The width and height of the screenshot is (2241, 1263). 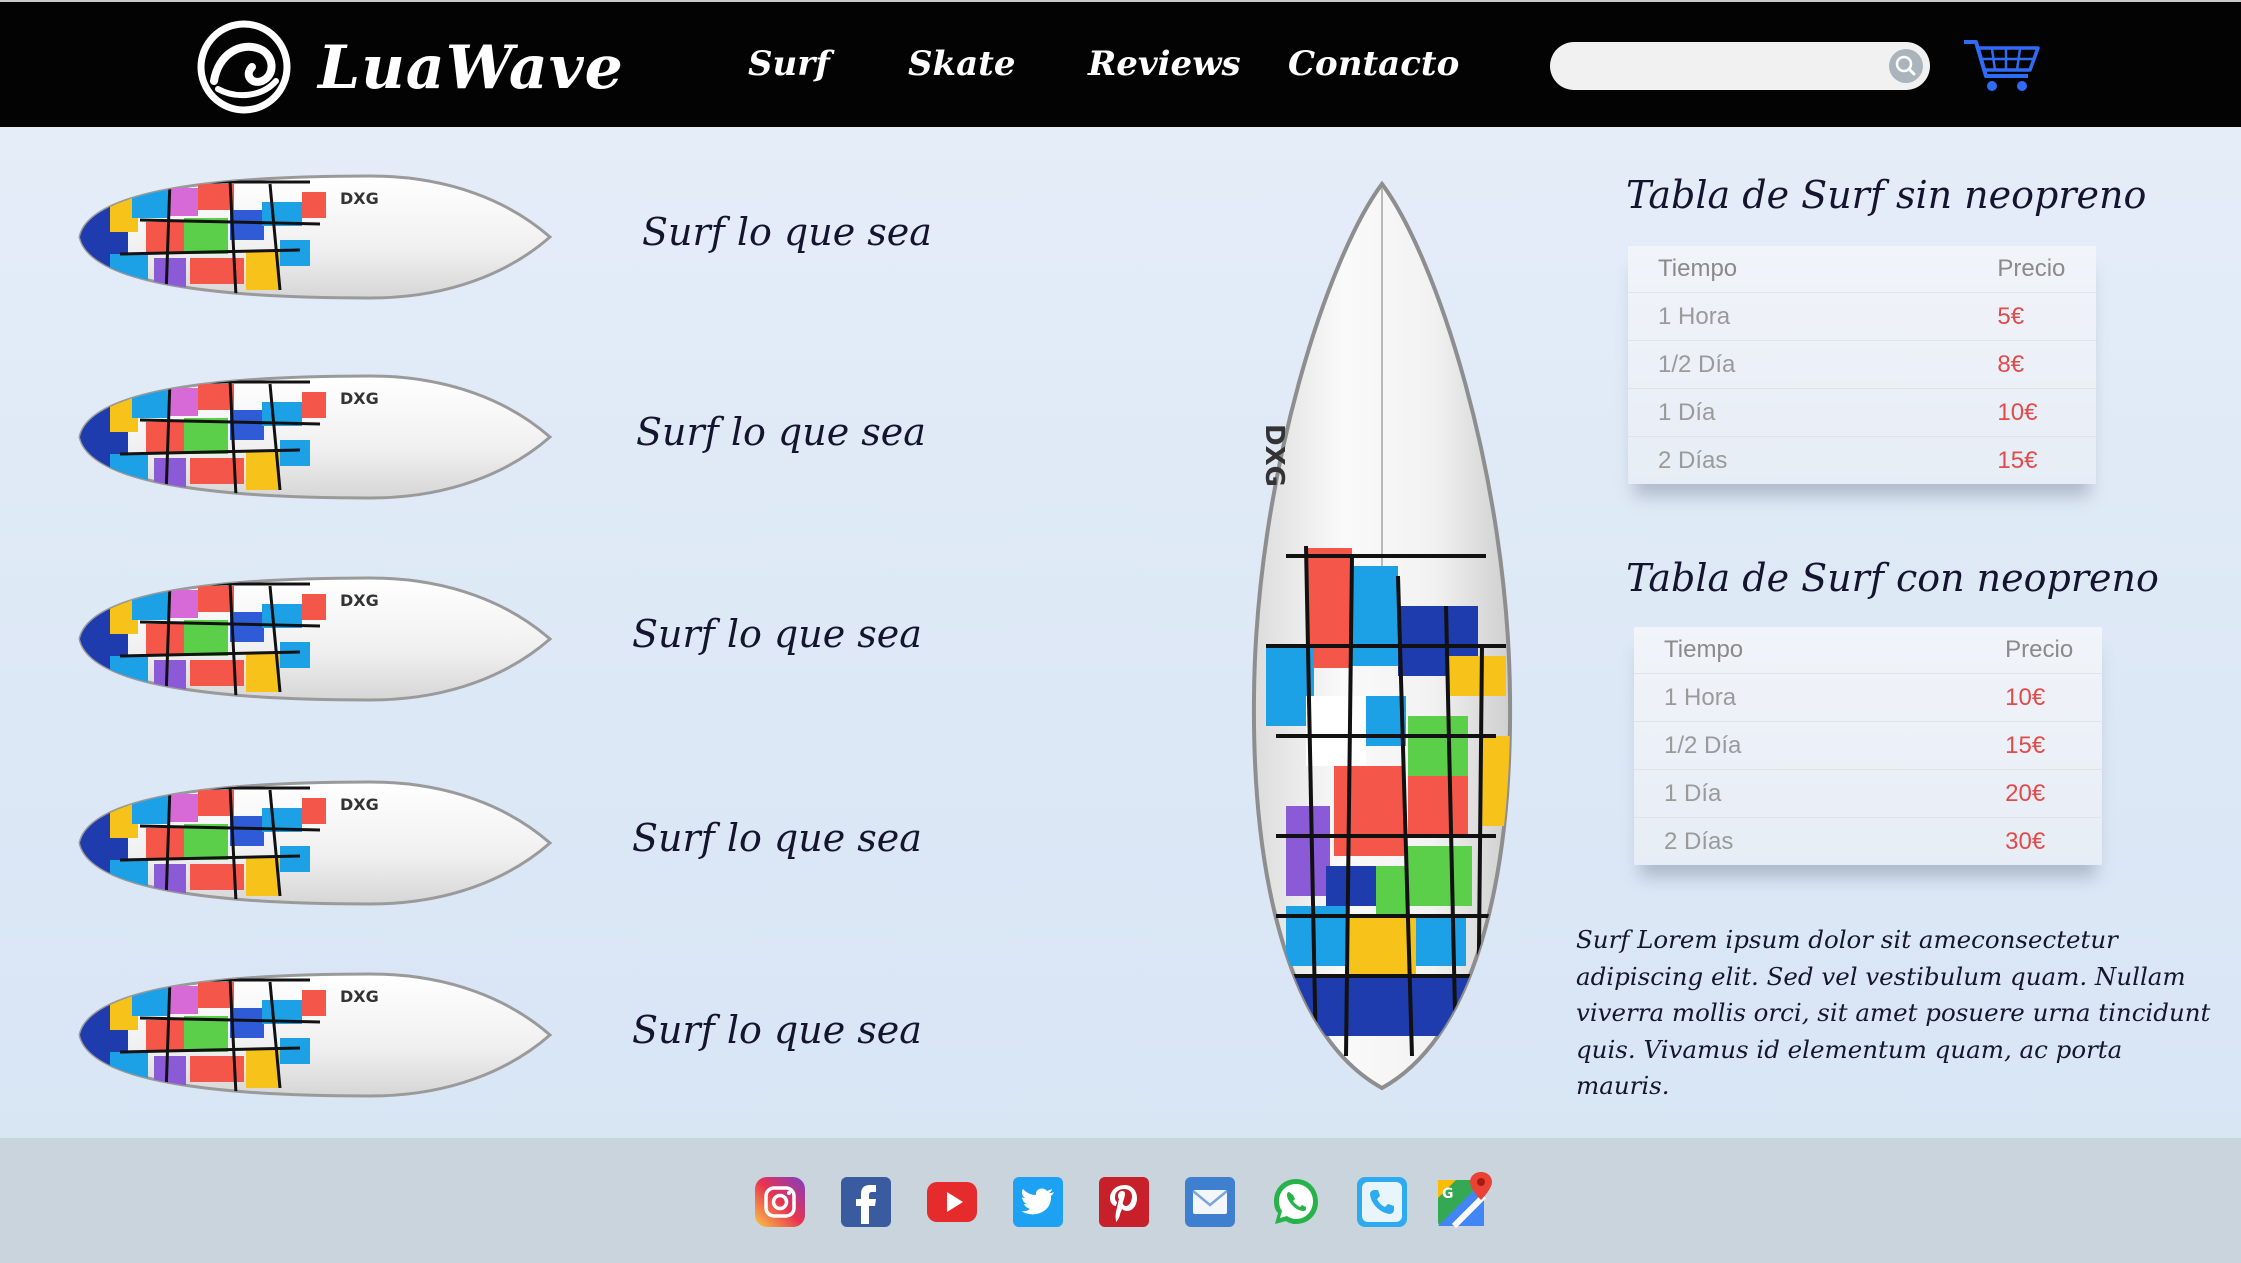 I want to click on featured-surfboard-image: DXG, so click(x=1382, y=635).